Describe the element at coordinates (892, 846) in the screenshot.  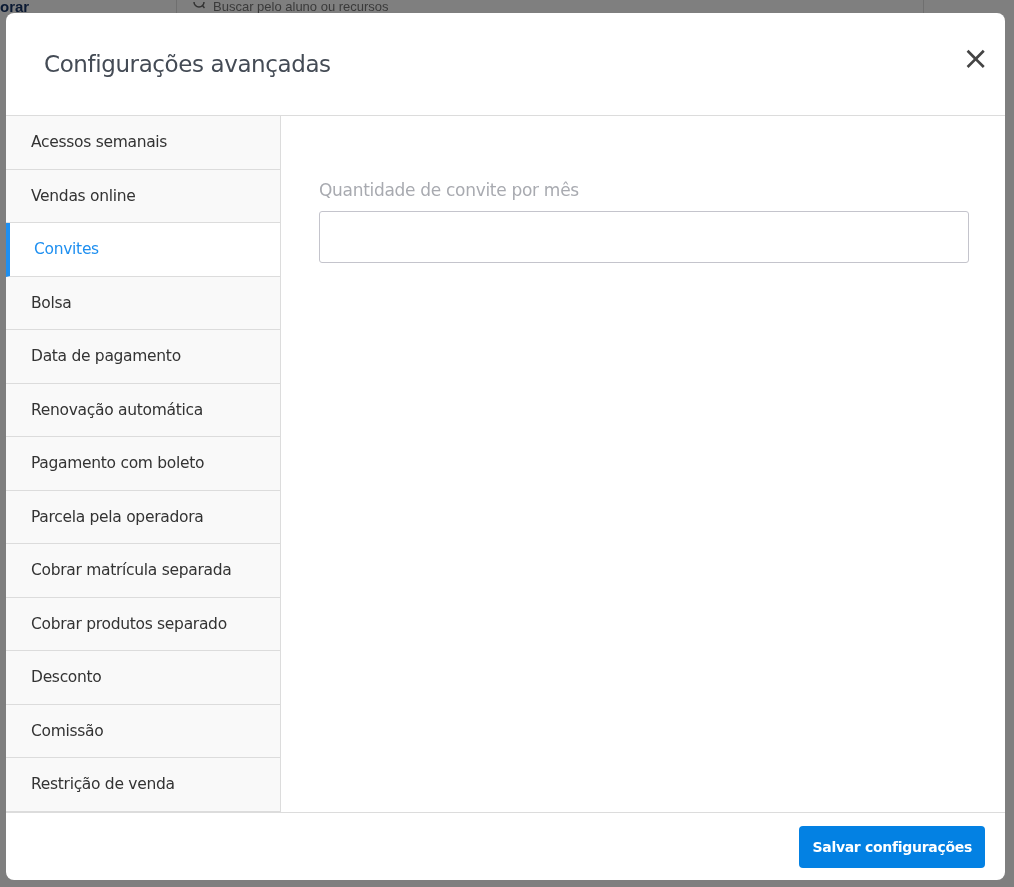
I see `save-button: Salvar configurações` at that location.